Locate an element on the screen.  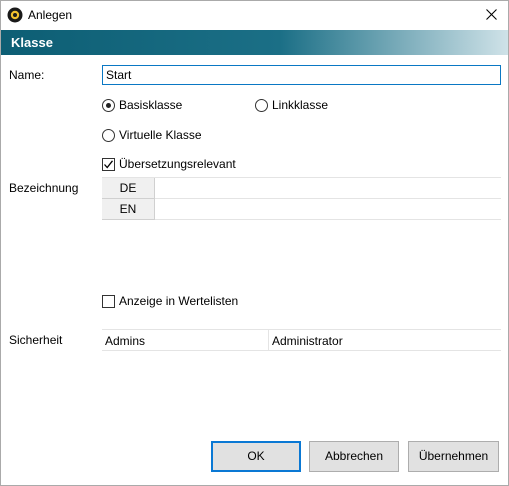
checkbox-translation: Übersetzungsrelevant is located at coordinates (169, 164).